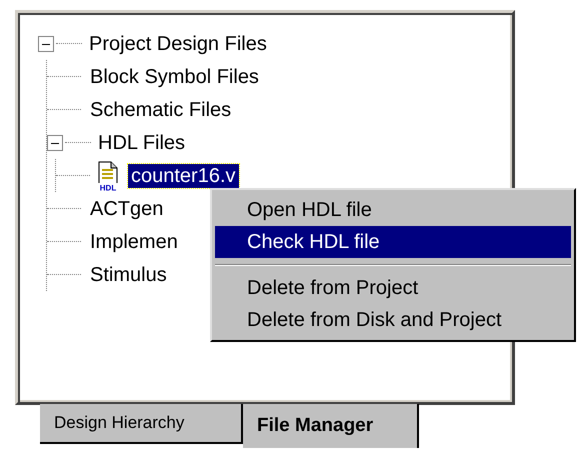 The image size is (584, 449). Describe the element at coordinates (393, 210) in the screenshot. I see `menu-item: Open HDL file` at that location.